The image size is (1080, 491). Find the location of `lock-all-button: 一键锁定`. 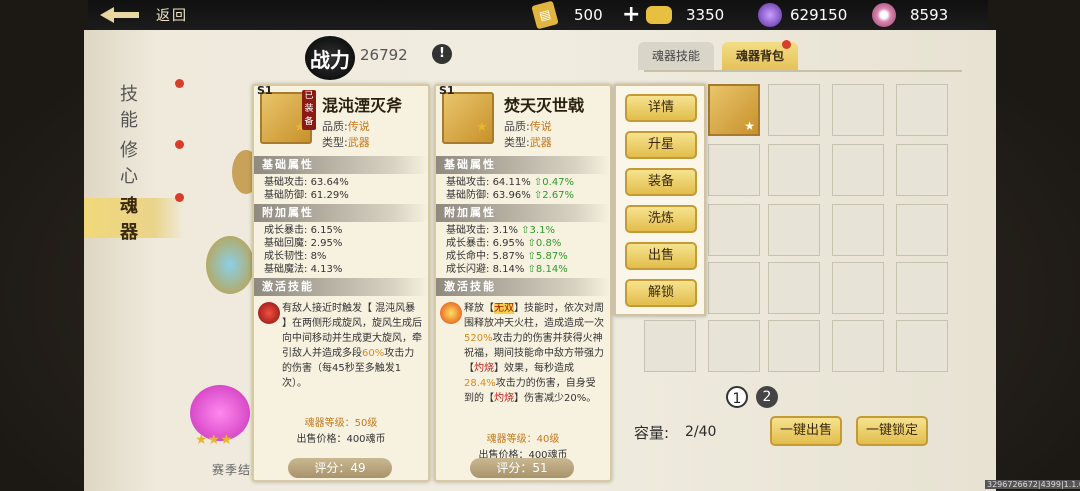

lock-all-button: 一键锁定 is located at coordinates (892, 431).